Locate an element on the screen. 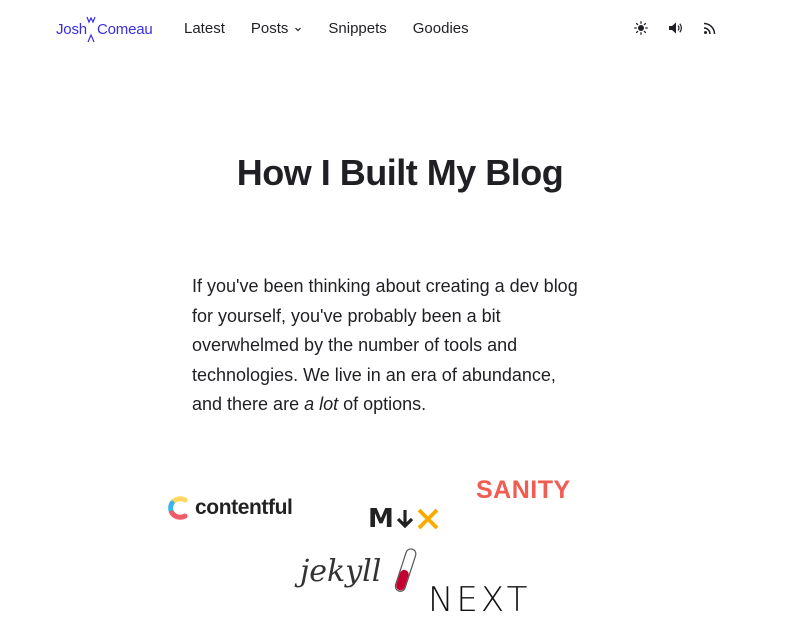  logo-last-name: Comeau is located at coordinates (125, 29).